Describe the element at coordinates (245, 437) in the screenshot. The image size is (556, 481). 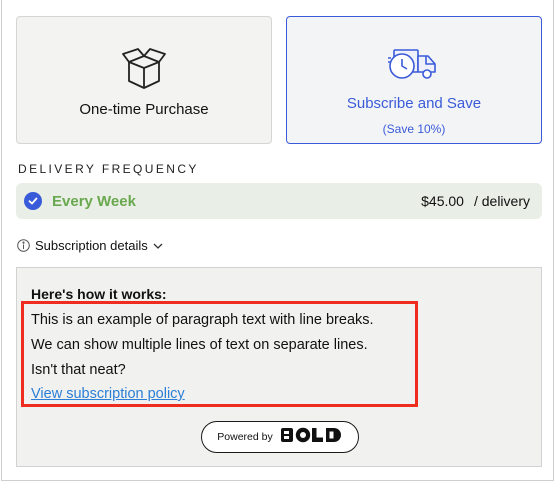
I see `powered-by-label: Powered by` at that location.